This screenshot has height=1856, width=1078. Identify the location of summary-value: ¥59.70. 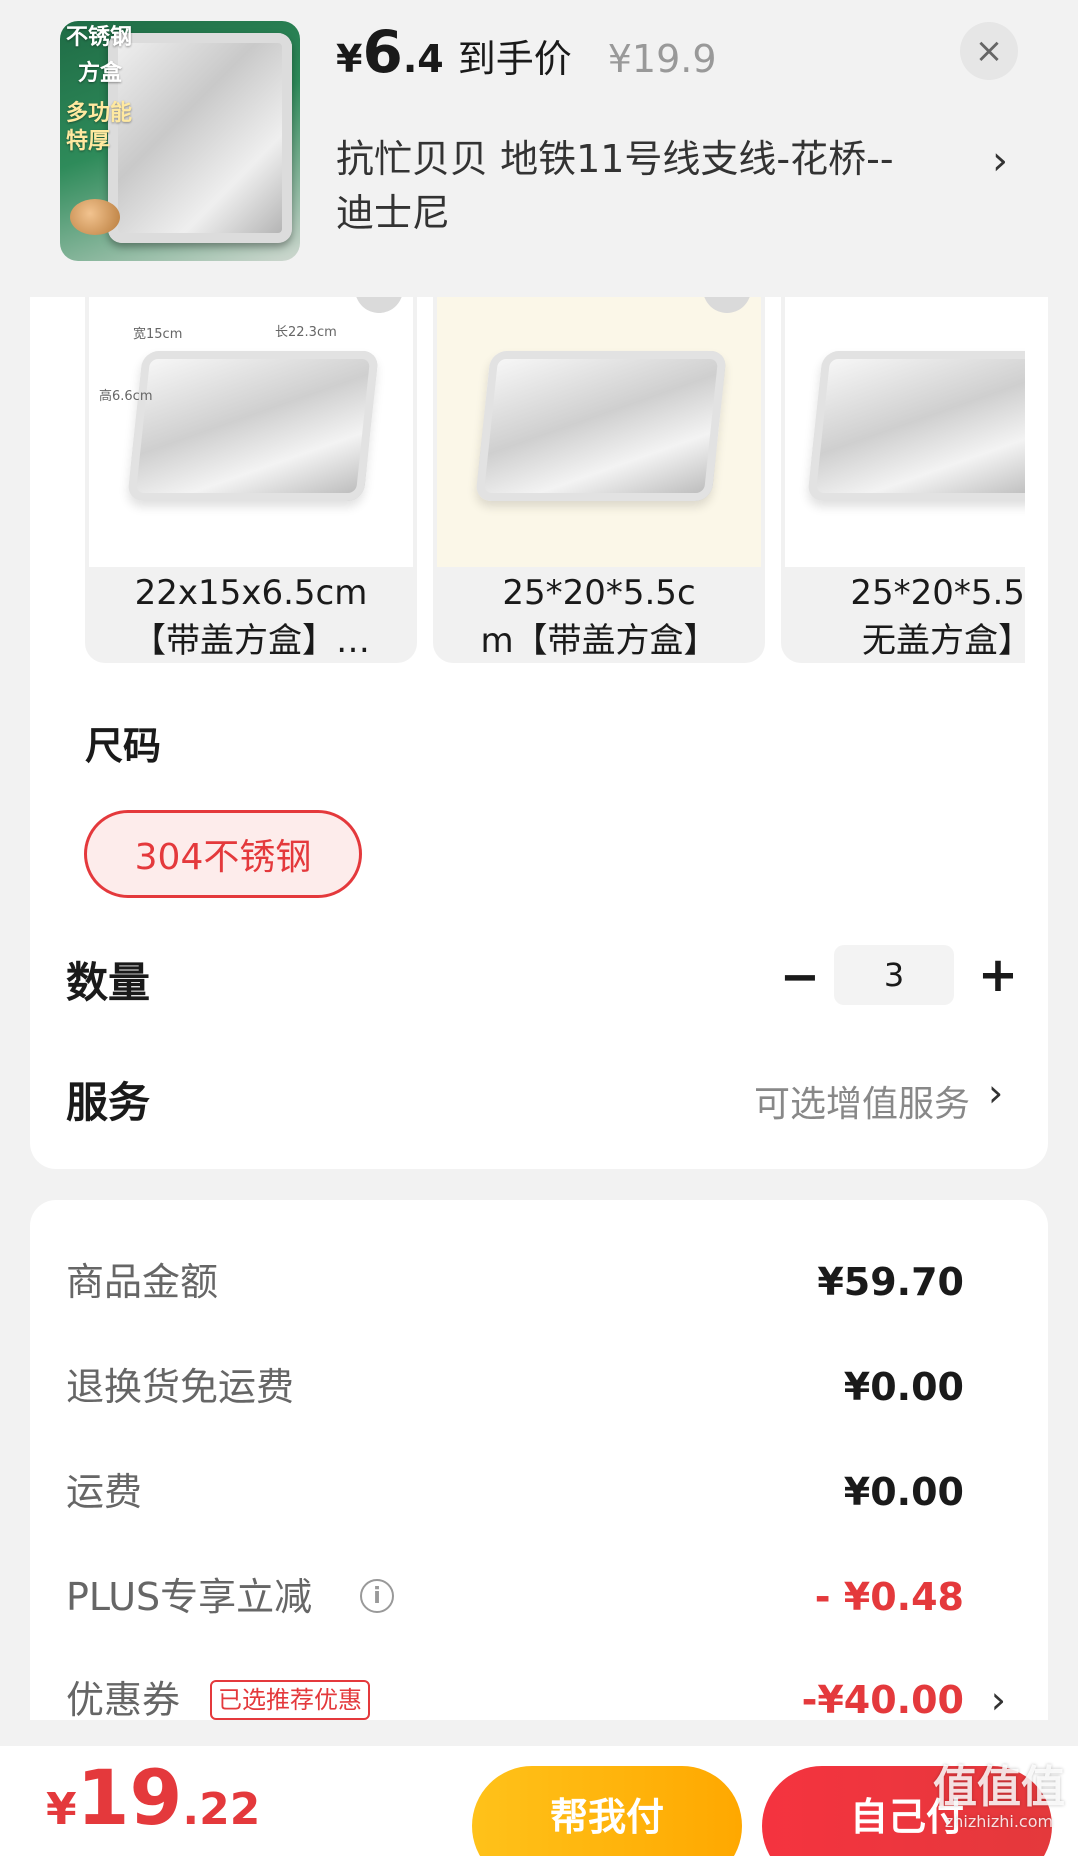
(890, 1282).